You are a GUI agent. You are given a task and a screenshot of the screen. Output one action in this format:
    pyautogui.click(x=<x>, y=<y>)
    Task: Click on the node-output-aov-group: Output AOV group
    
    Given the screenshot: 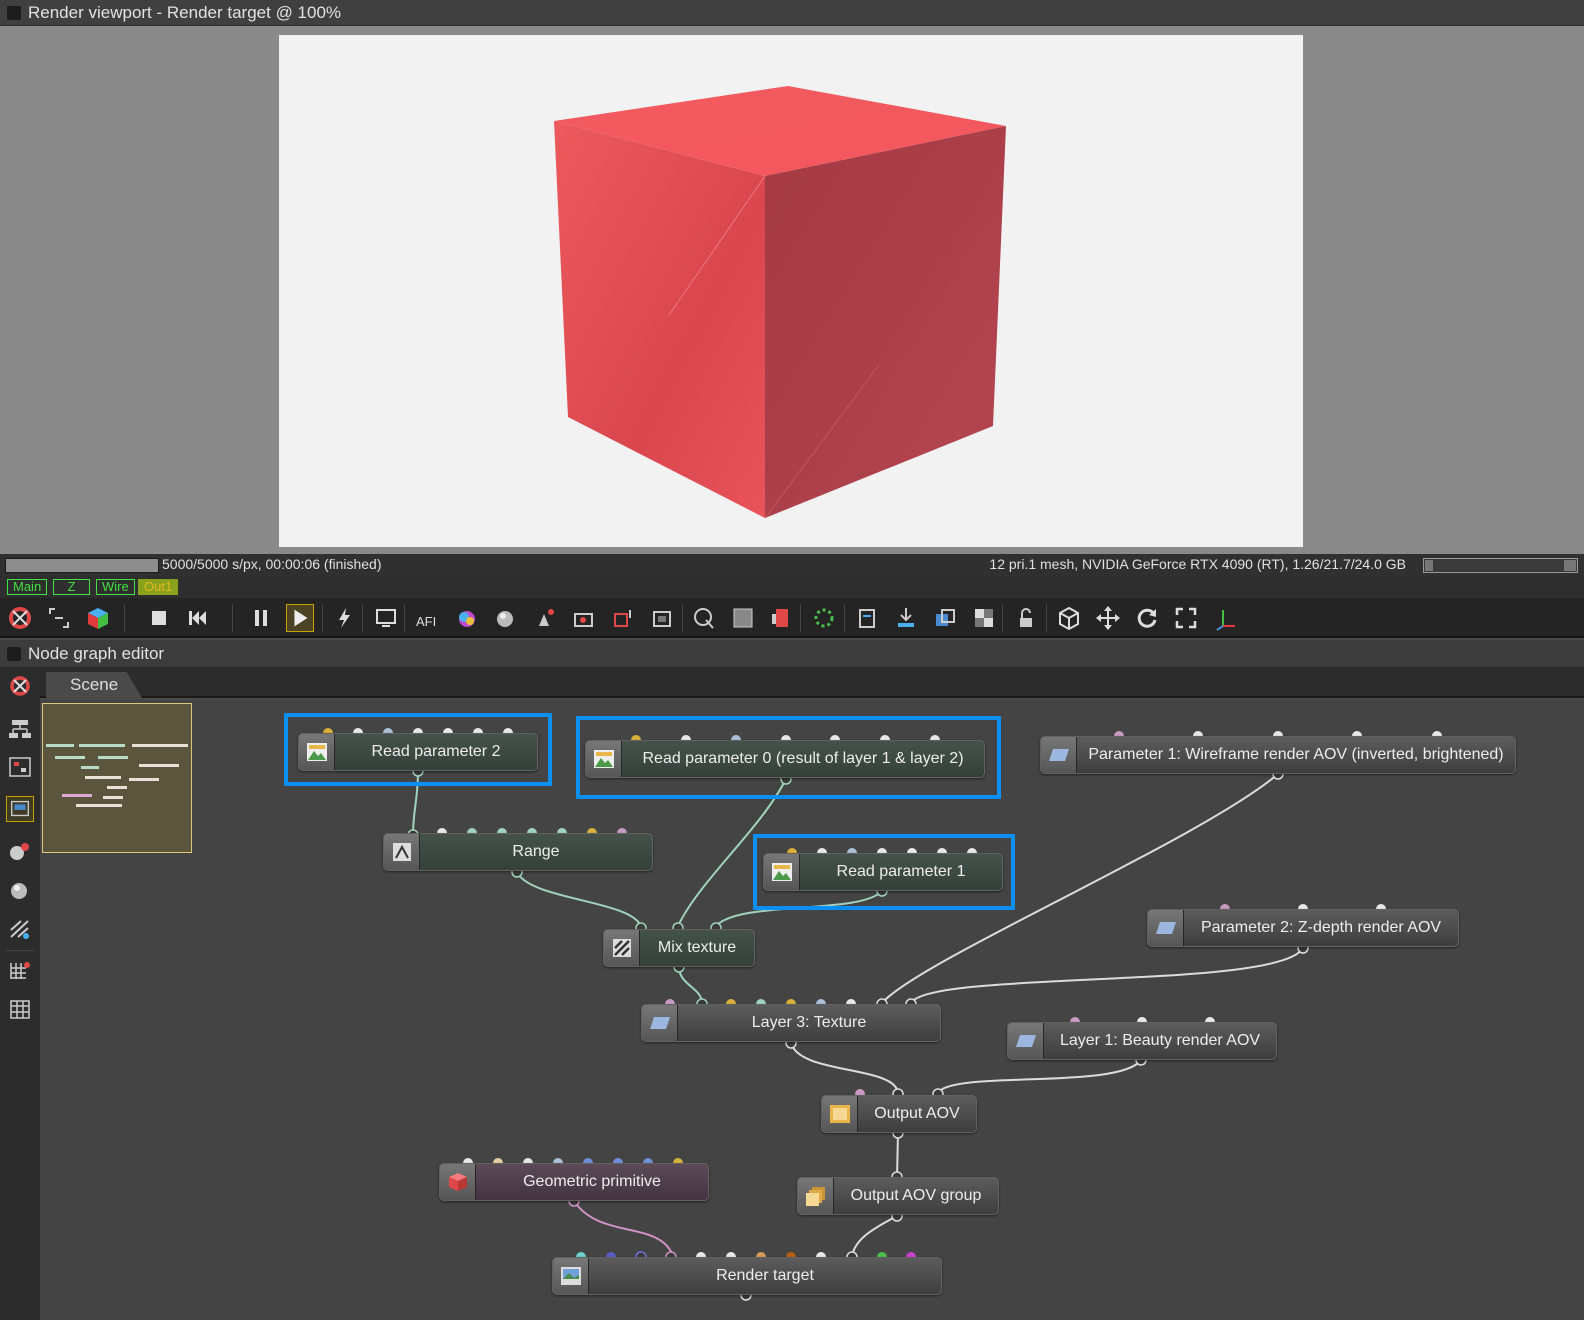 What is the action you would take?
    pyautogui.click(x=898, y=1196)
    